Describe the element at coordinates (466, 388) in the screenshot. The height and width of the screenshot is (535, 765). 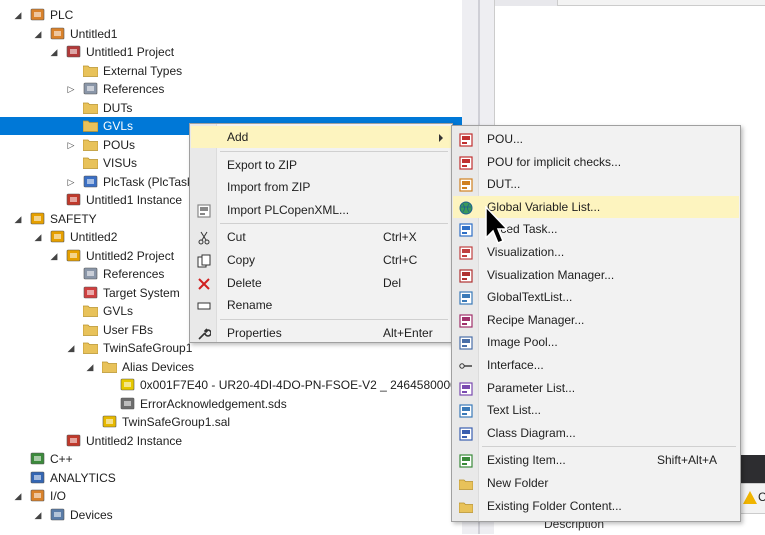
I see `parameter-list-icon` at that location.